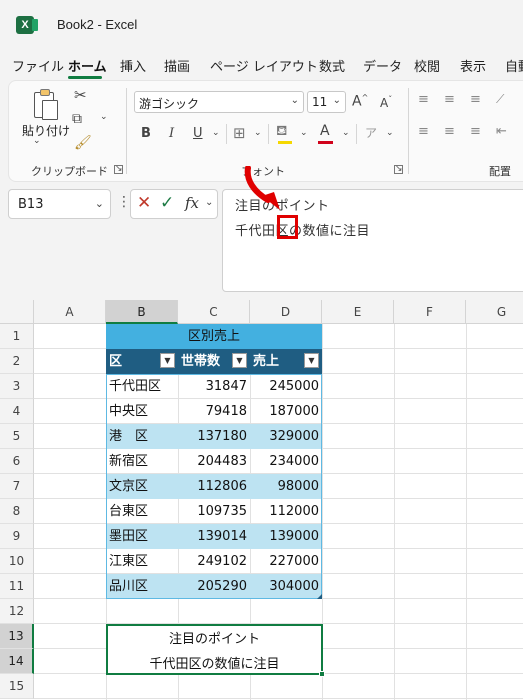  I want to click on table-cell-households: 31847, so click(214, 386).